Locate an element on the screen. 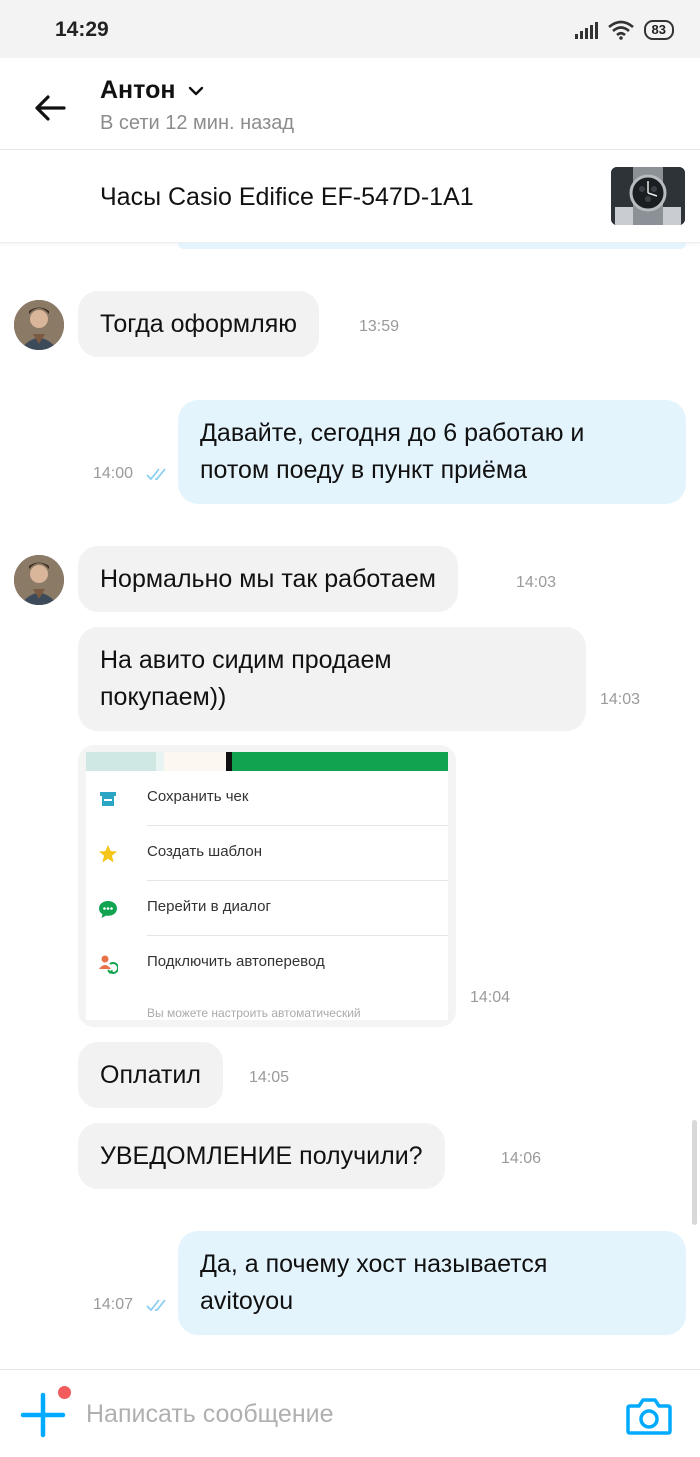 The height and width of the screenshot is (1457, 700). message-bubble: Тогда оформляю is located at coordinates (198, 324).